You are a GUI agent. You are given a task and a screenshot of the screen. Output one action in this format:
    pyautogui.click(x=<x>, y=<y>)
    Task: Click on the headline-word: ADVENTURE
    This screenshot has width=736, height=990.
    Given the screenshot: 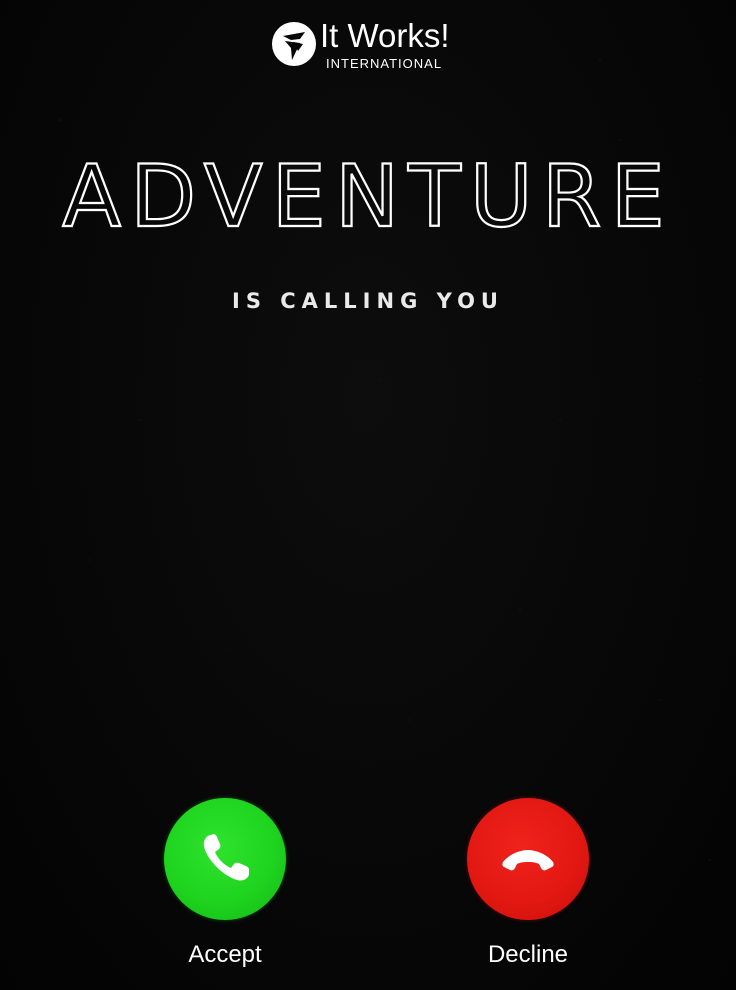 What is the action you would take?
    pyautogui.click(x=368, y=195)
    